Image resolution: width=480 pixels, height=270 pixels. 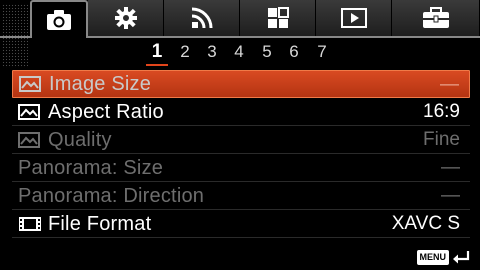 I want to click on menu-item-label: File Format, so click(x=100, y=223).